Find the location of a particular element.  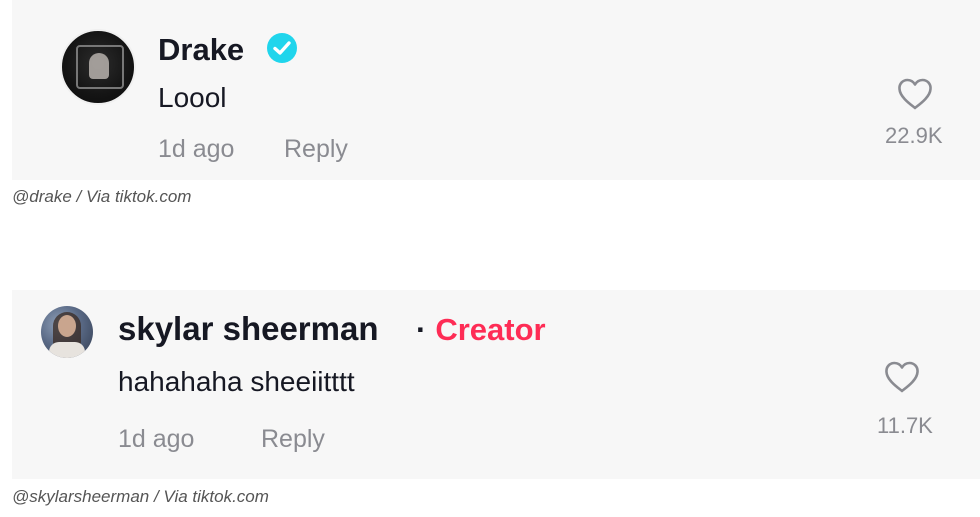

comment-username: skylar sheerman is located at coordinates (248, 329).